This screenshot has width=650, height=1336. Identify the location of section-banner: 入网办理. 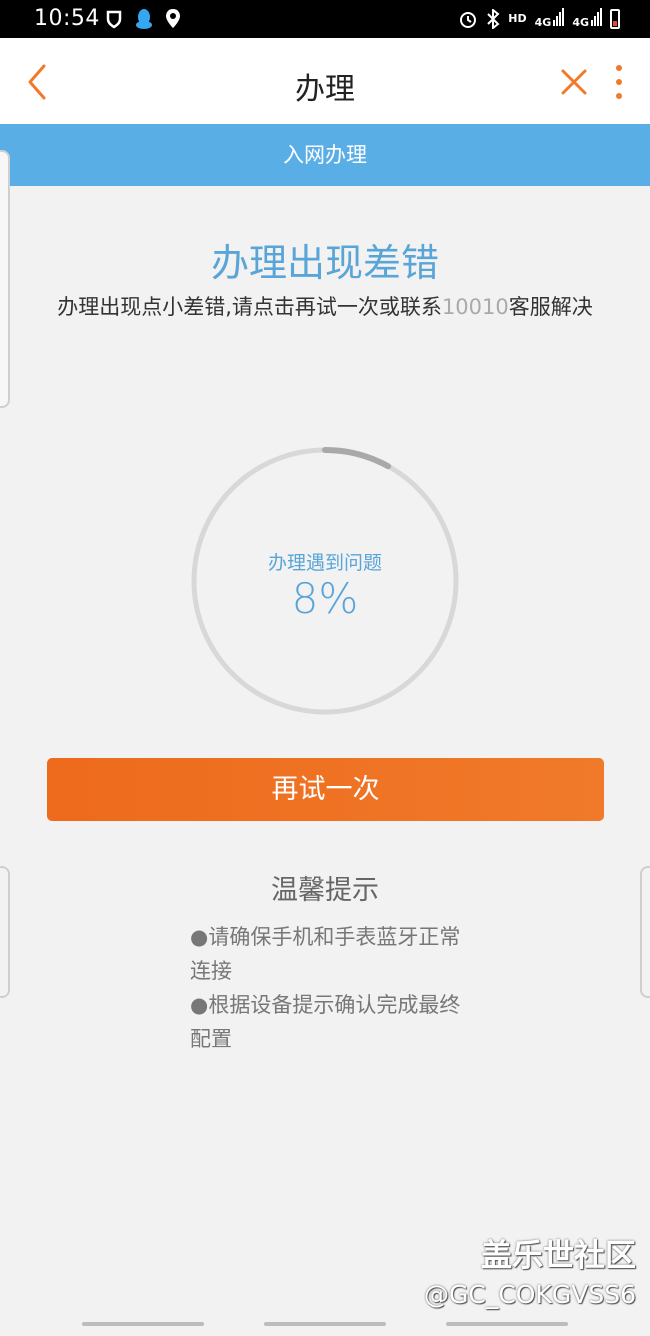
(325, 155).